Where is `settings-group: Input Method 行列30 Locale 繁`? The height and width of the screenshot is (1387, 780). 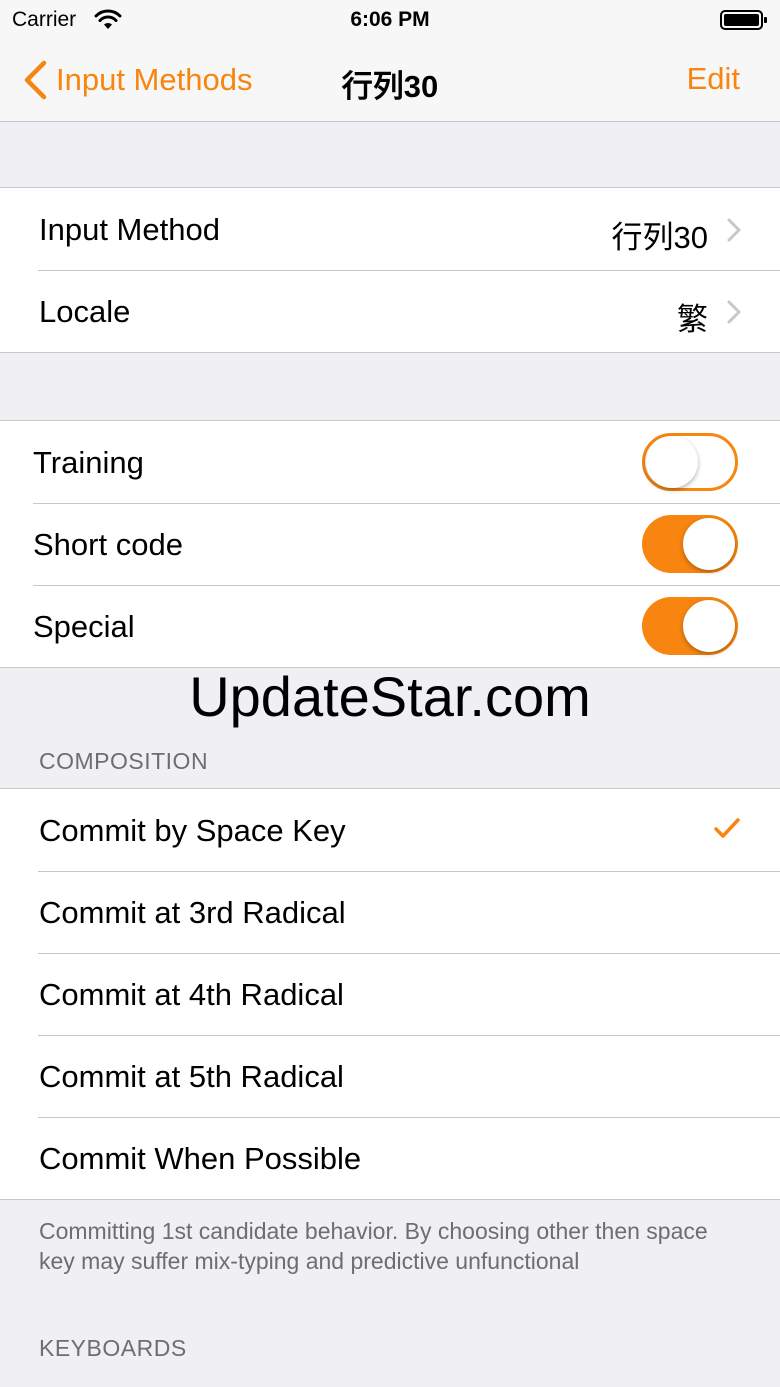
settings-group: Input Method 行列30 Locale 繁 is located at coordinates (390, 270).